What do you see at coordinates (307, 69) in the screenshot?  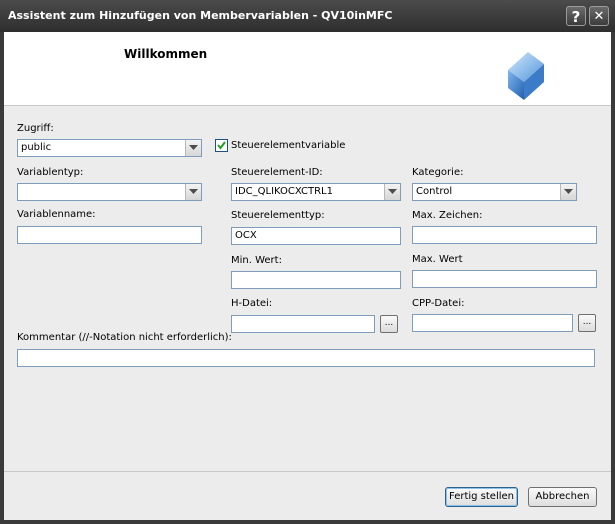 I see `wizard-header: Willkommen` at bounding box center [307, 69].